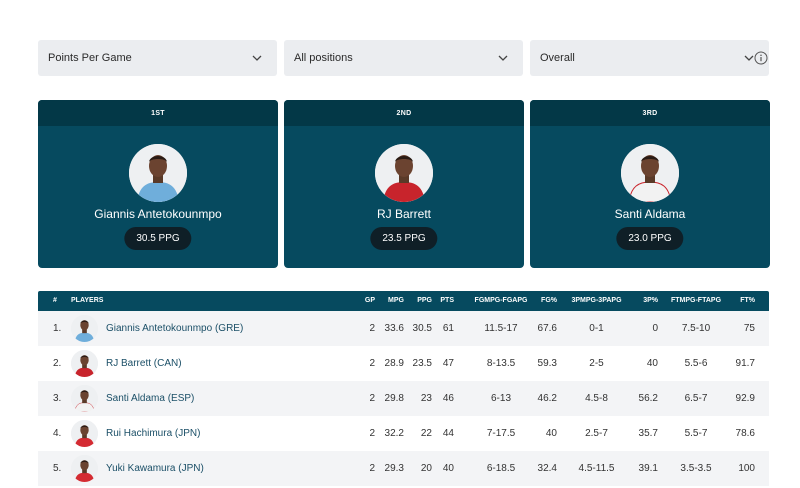  Describe the element at coordinates (596, 328) in the screenshot. I see `3p-cell: 0-1` at that location.